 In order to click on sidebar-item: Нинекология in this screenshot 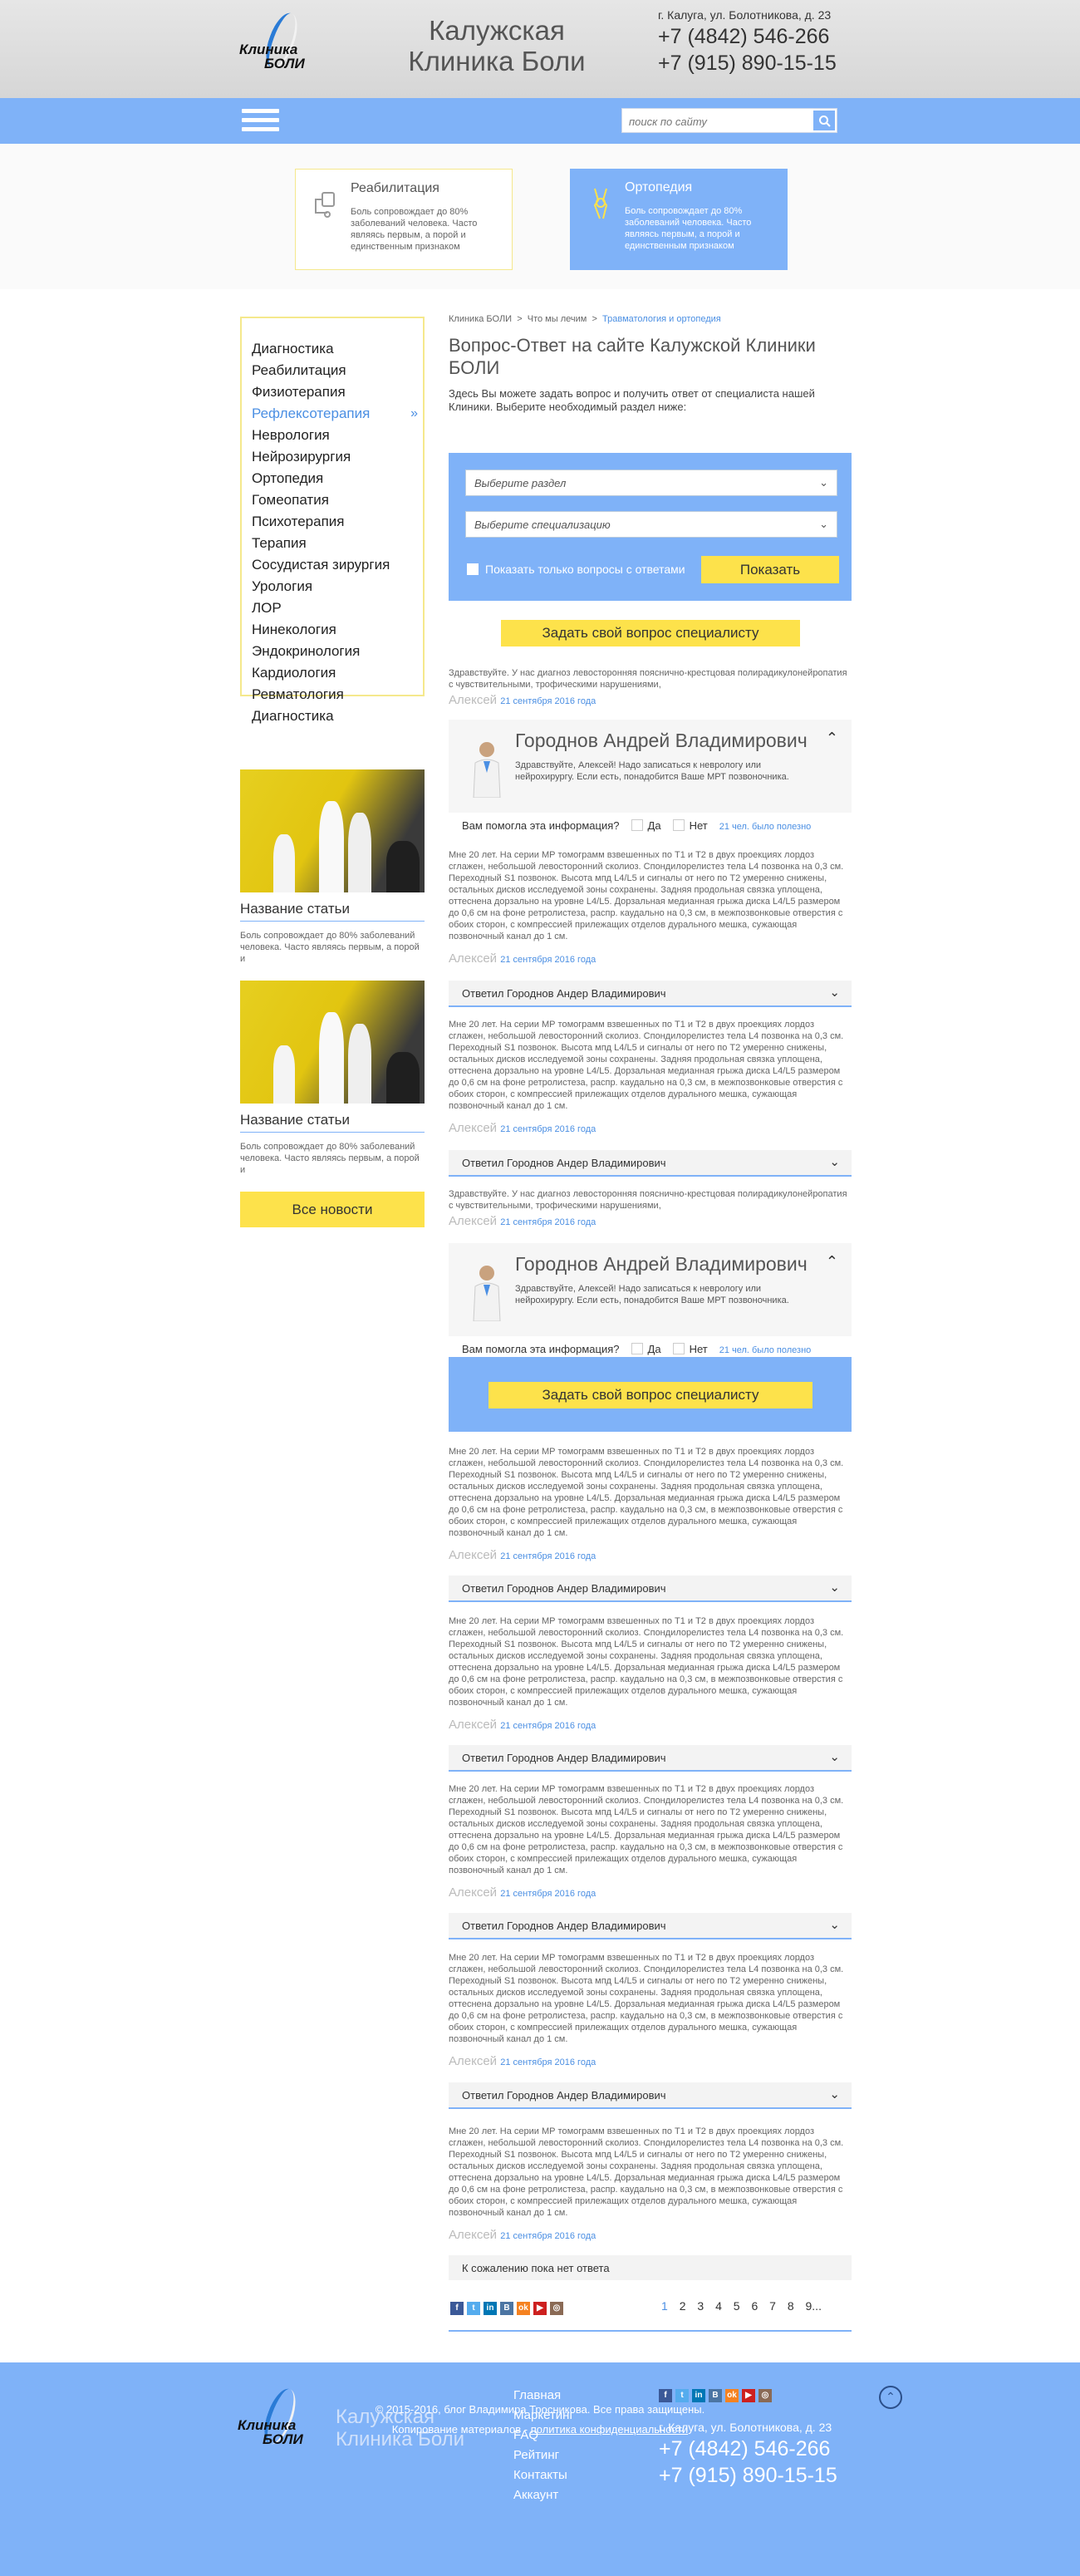, I will do `click(337, 630)`.